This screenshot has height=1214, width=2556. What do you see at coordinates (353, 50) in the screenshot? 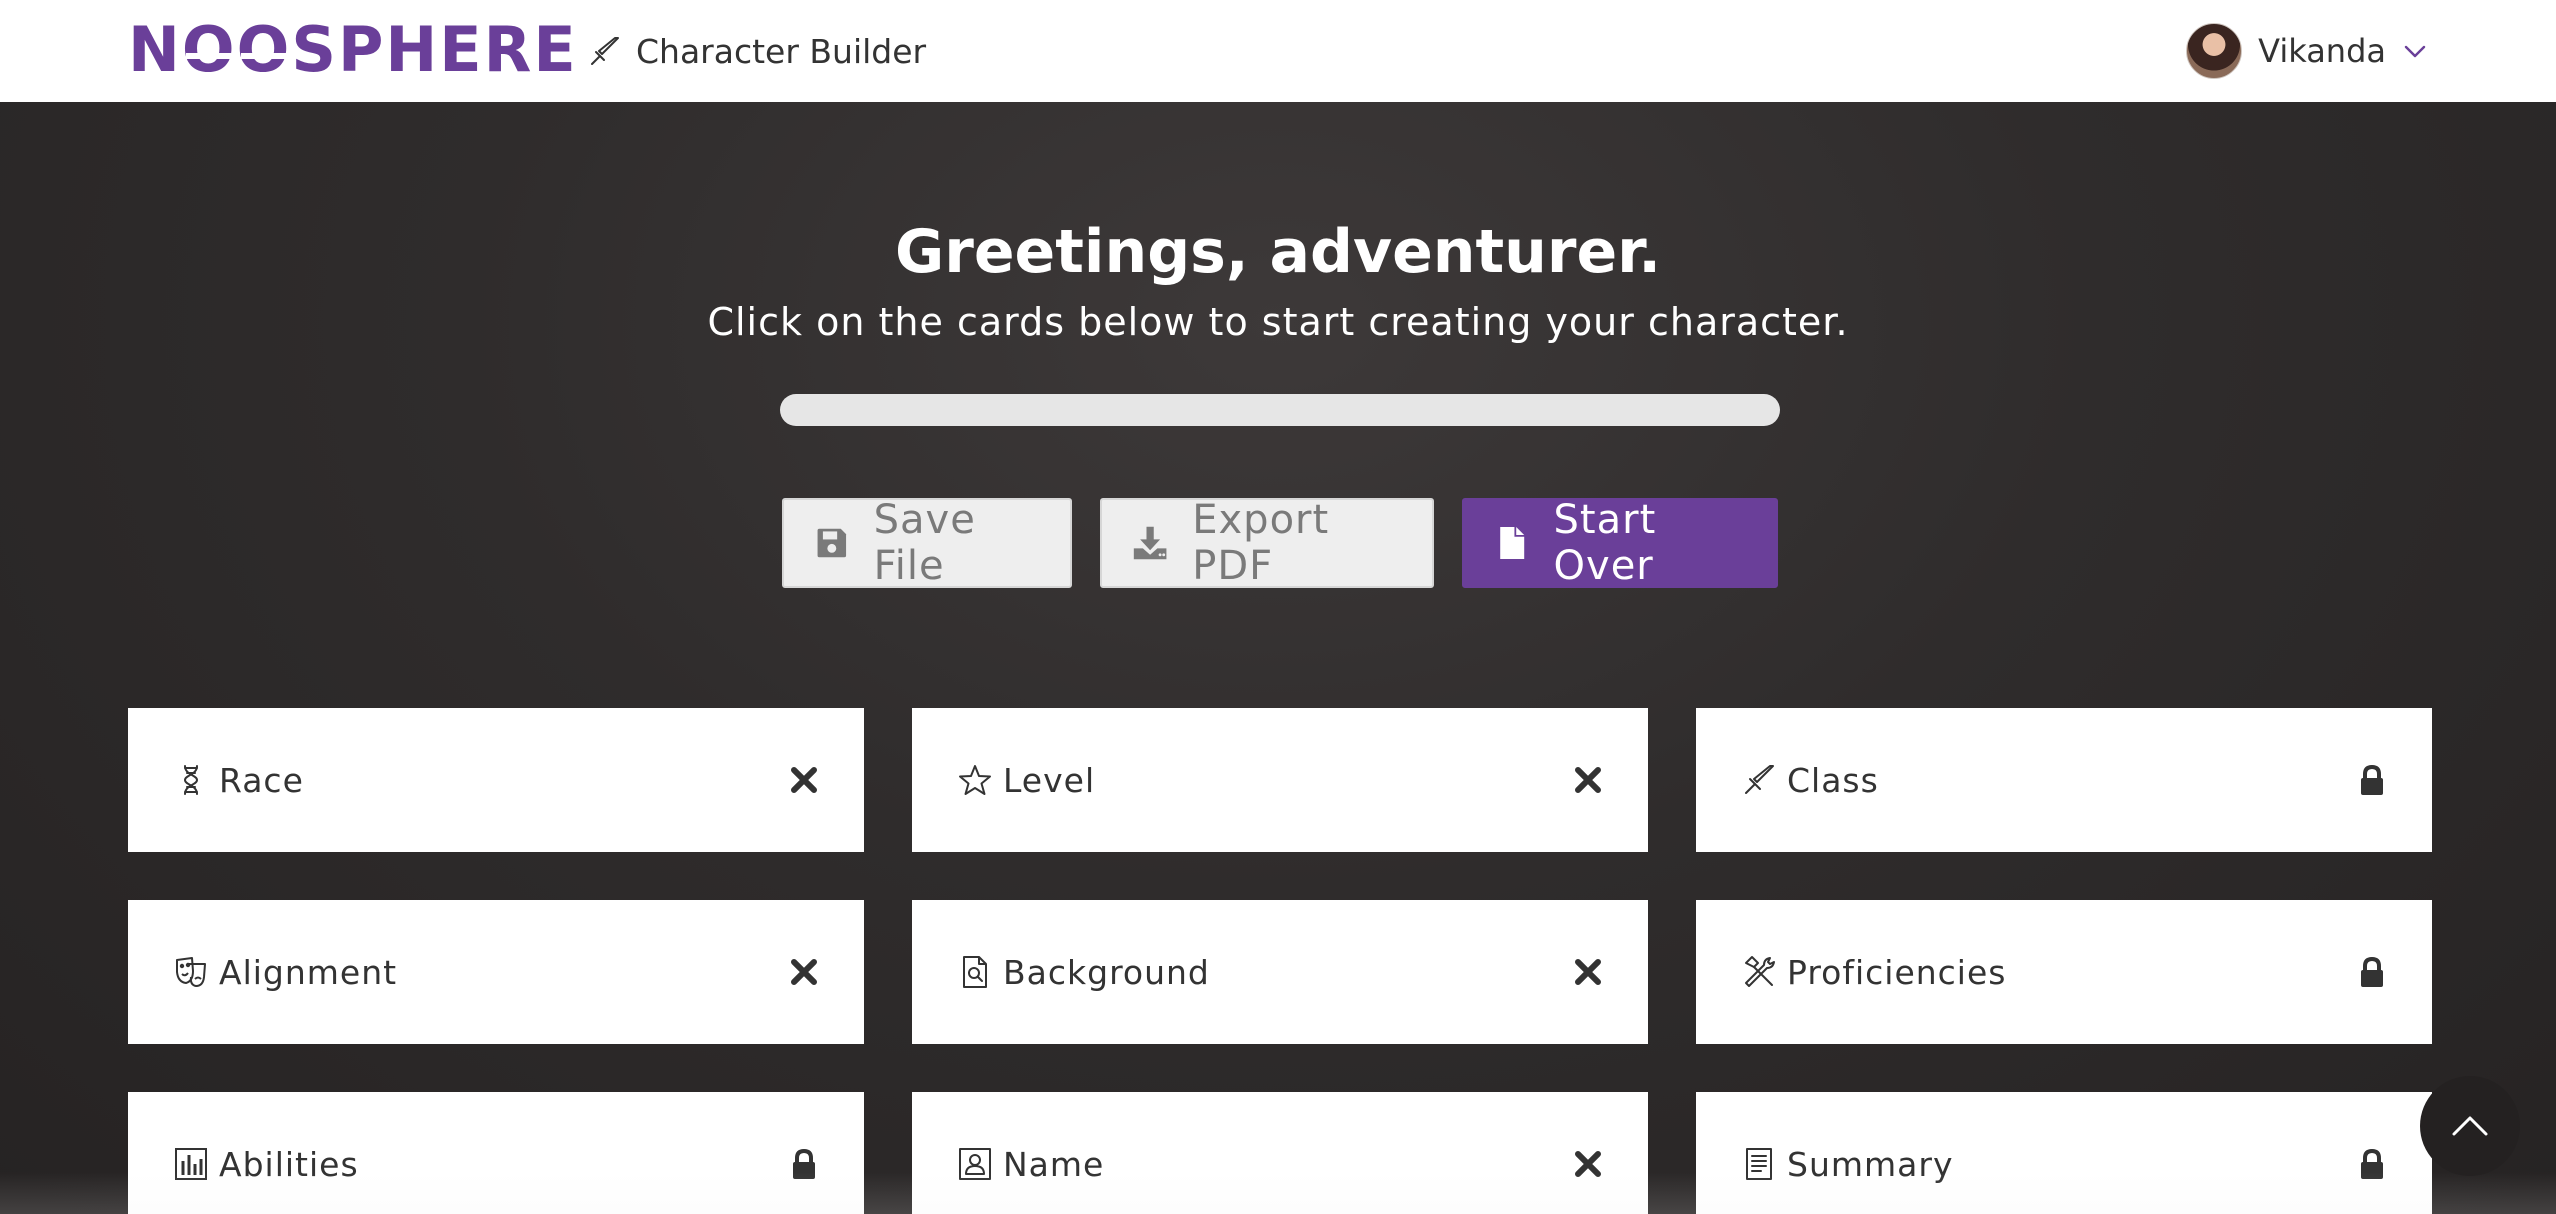
I see `noosphere-logo: N O O SPHERE` at bounding box center [353, 50].